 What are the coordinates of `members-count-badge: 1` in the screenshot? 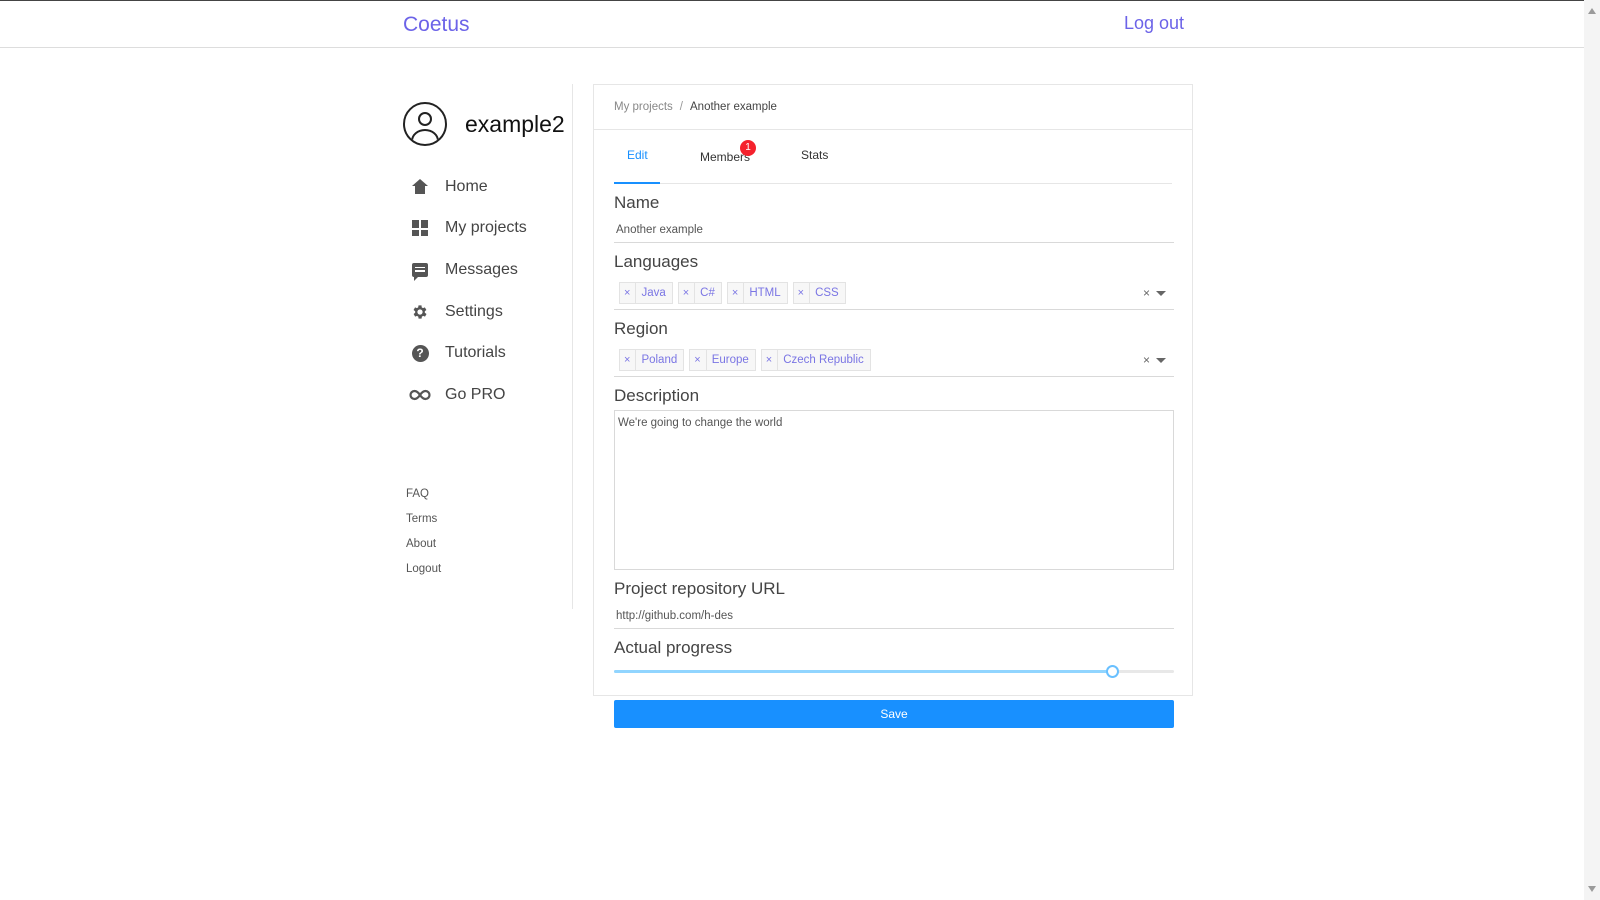 It's located at (748, 148).